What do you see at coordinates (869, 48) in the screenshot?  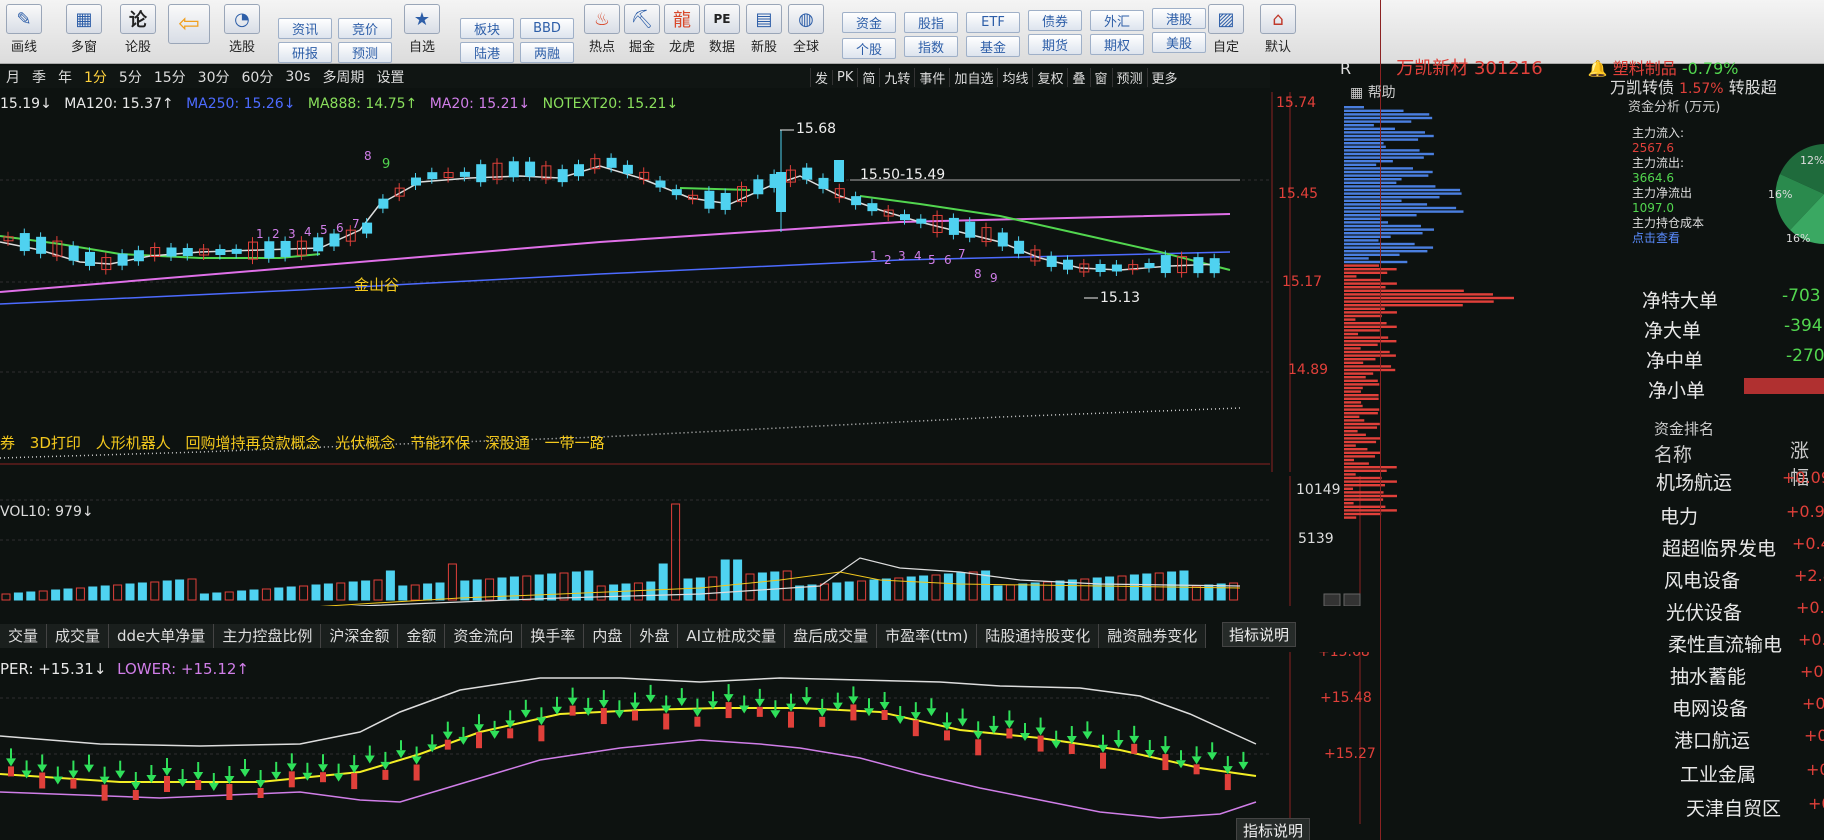 I see `stock-button: 个股` at bounding box center [869, 48].